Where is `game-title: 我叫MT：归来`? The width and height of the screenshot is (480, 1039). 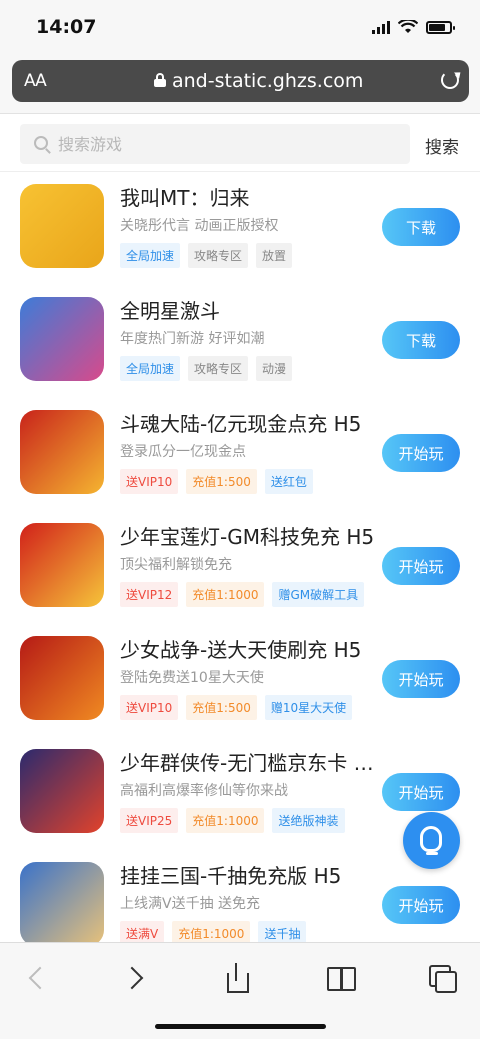
game-title: 我叫MT：归来 is located at coordinates (250, 196).